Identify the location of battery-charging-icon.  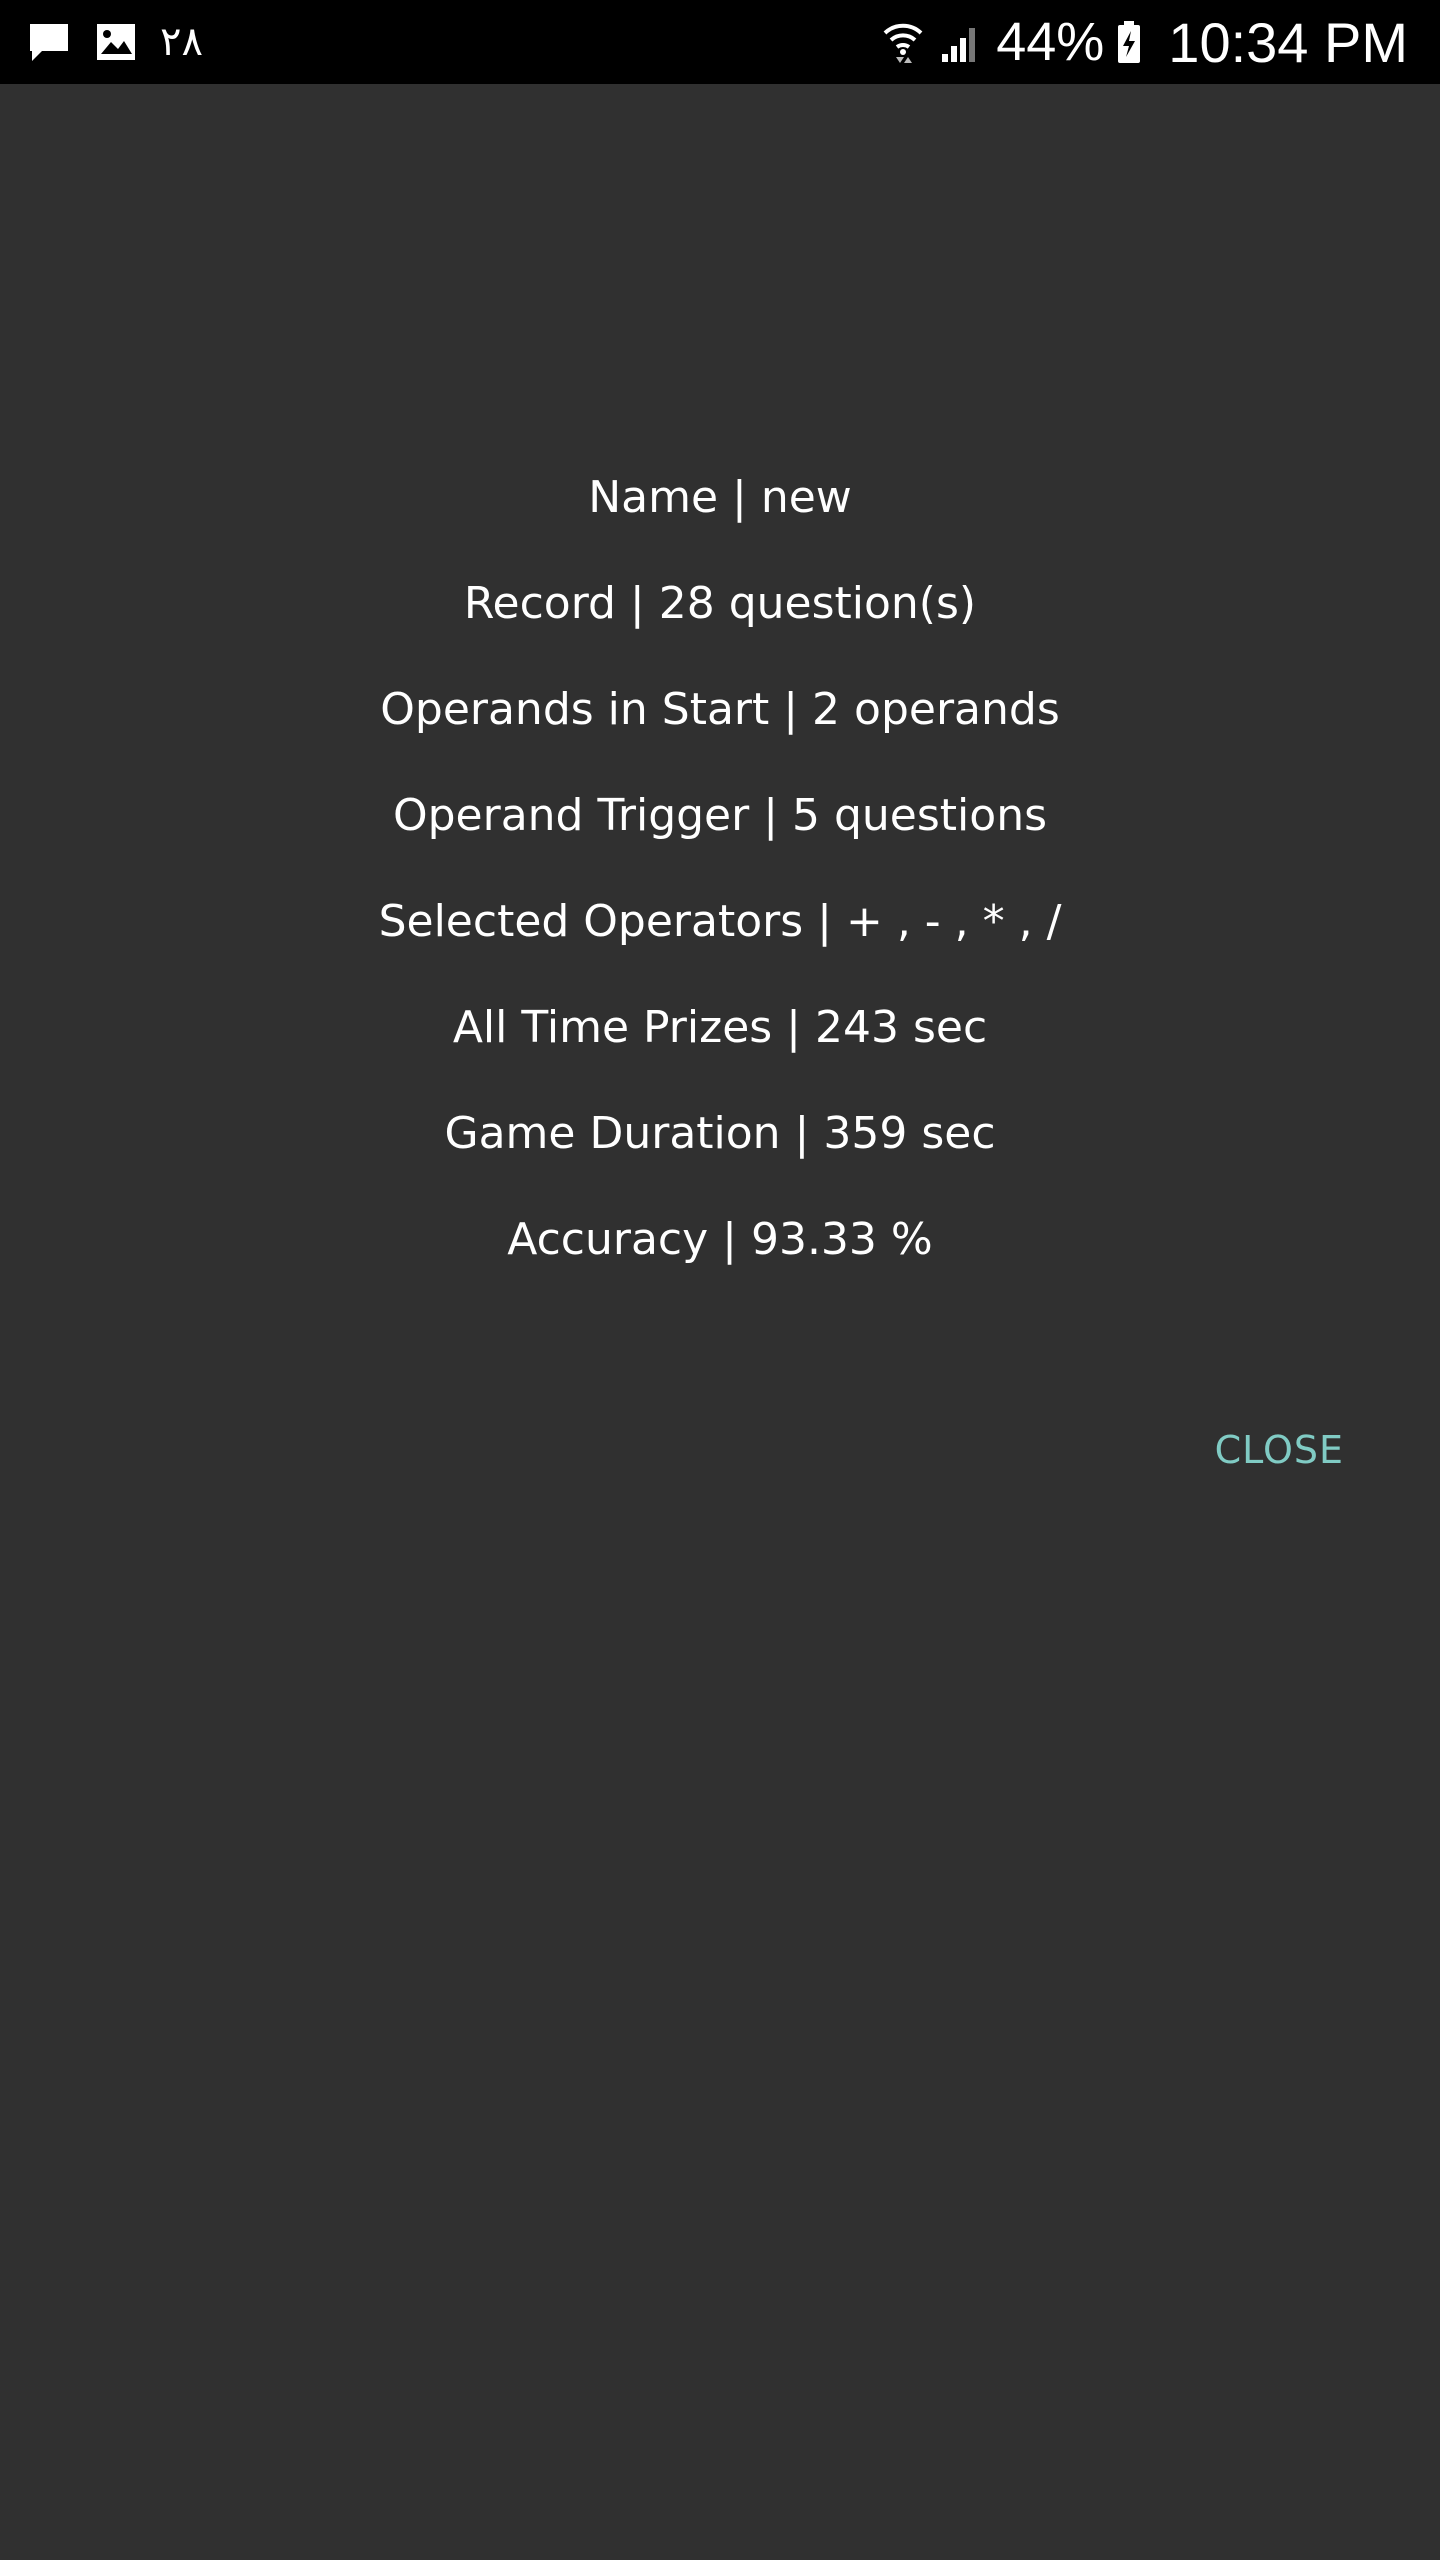
(1129, 42).